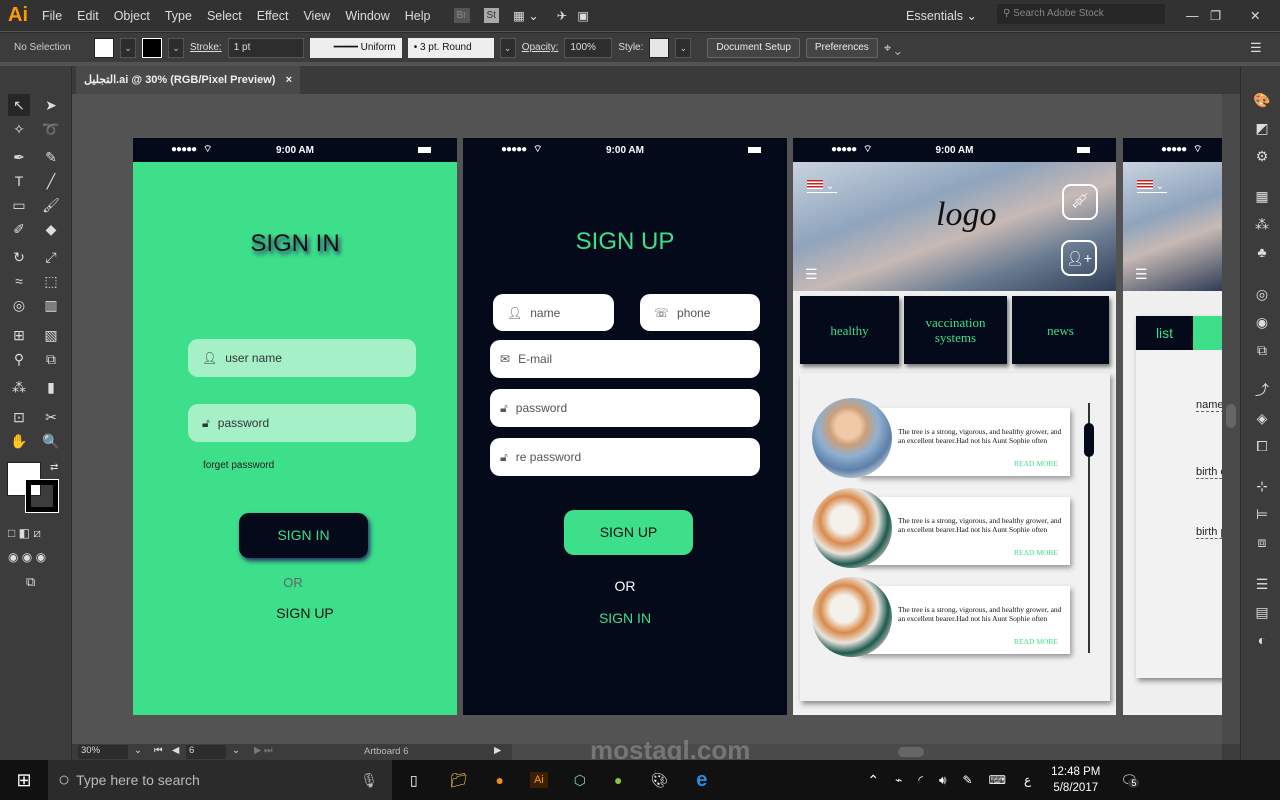 This screenshot has width=1280, height=800. I want to click on show-hidden-icons: ⌃, so click(873, 780).